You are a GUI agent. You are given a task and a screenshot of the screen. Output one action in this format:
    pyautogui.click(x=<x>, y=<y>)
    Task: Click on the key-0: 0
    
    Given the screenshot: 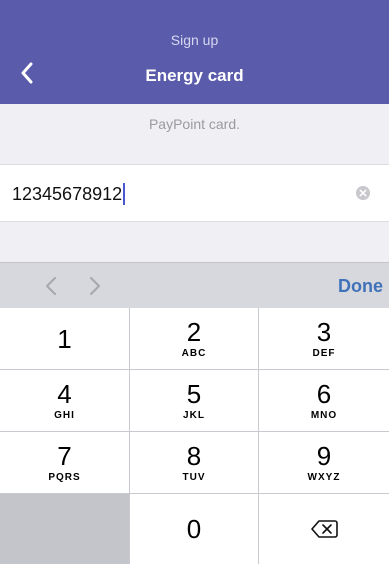 What is the action you would take?
    pyautogui.click(x=194, y=529)
    